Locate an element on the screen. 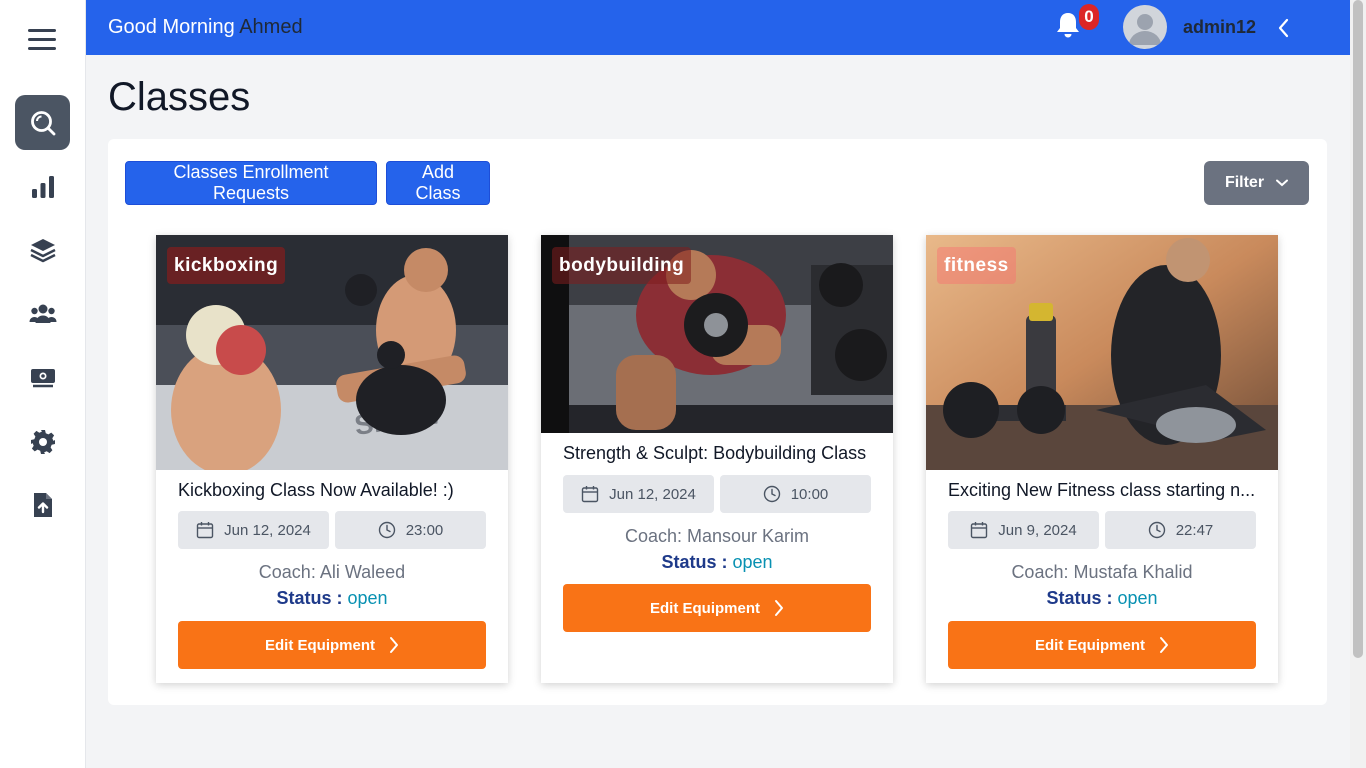  scrollbar-thumb is located at coordinates (1358, 329).